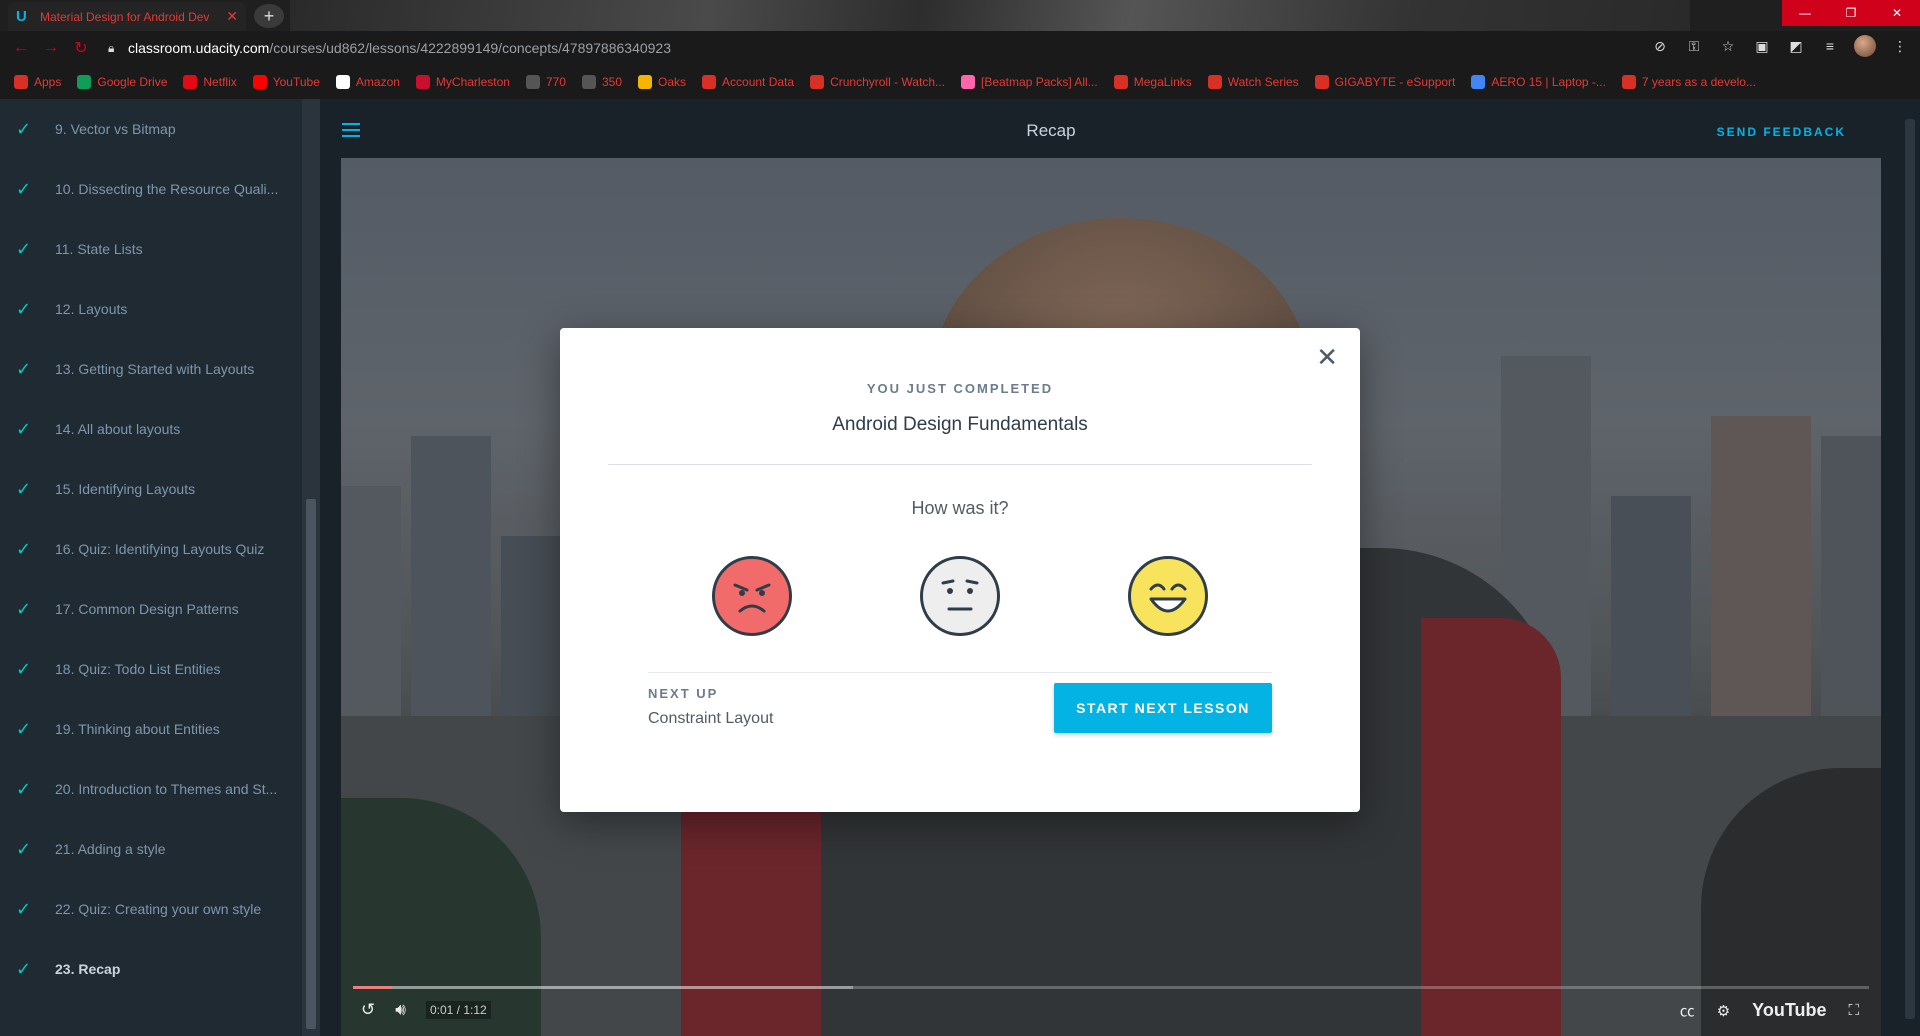  Describe the element at coordinates (122, 82) in the screenshot. I see `bookmark-item: Google Drive` at that location.